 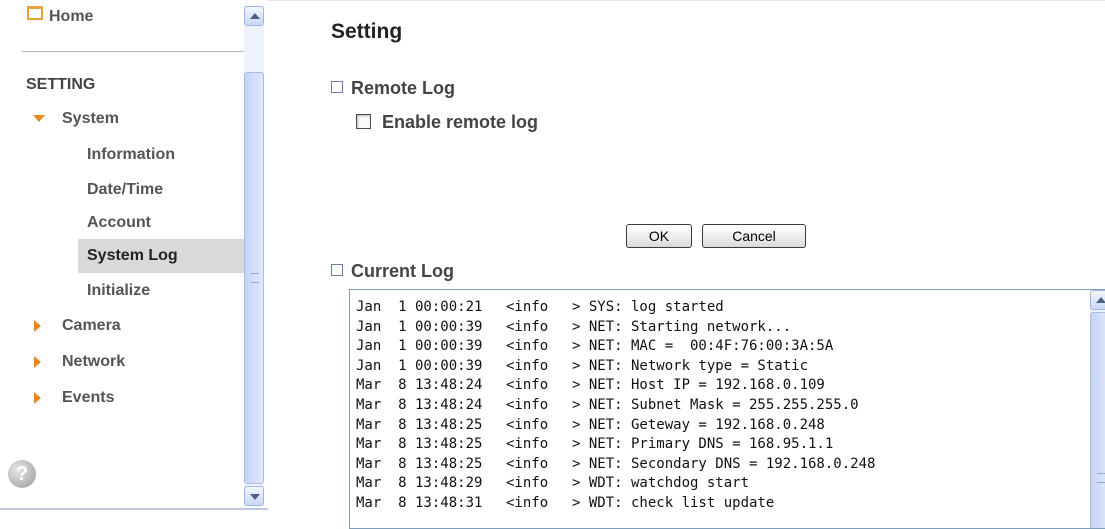 What do you see at coordinates (90, 119) in the screenshot?
I see `sidebar-item-system: System` at bounding box center [90, 119].